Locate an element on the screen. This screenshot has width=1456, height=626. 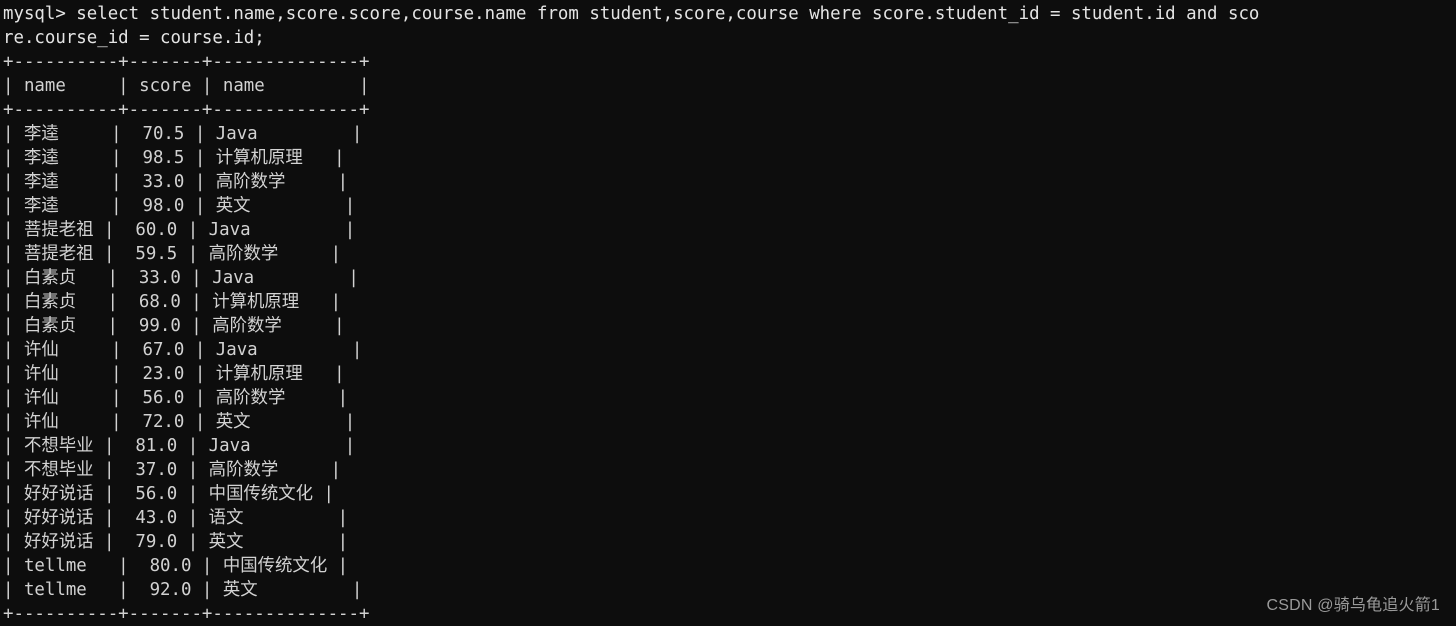
table-row: | 好好说话 | 56.0 | 中国传统文化 | is located at coordinates (168, 494).